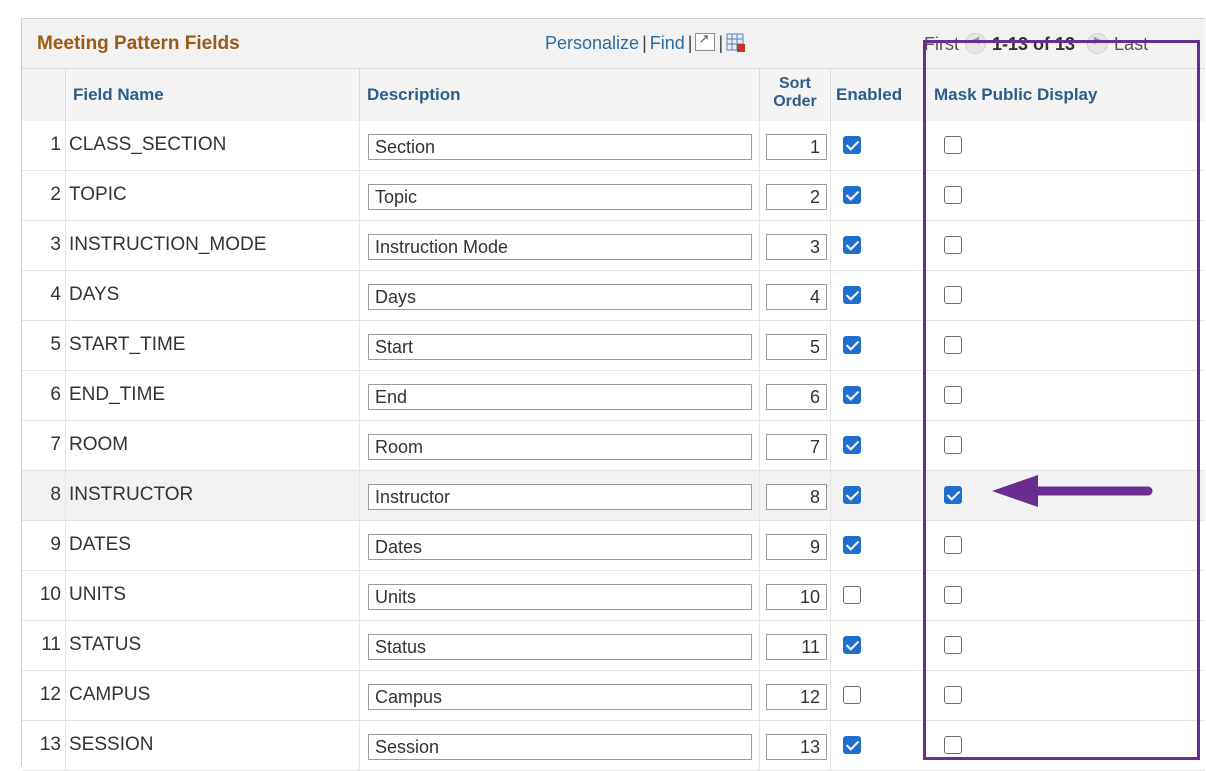 The height and width of the screenshot is (771, 1206). What do you see at coordinates (736, 43) in the screenshot?
I see `download-excel-icon` at bounding box center [736, 43].